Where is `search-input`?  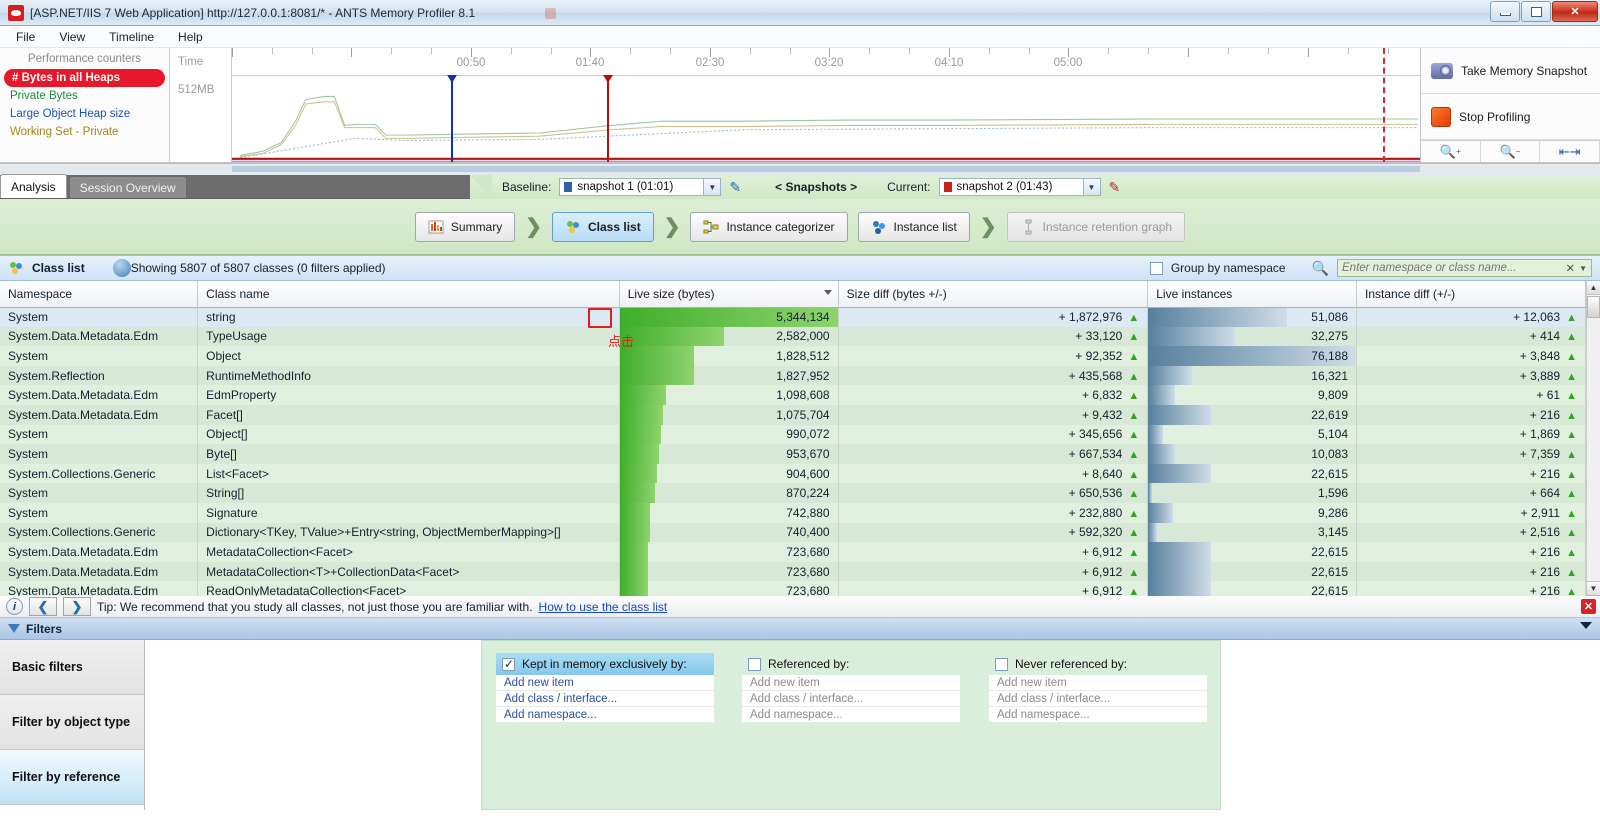
search-input is located at coordinates (1452, 268).